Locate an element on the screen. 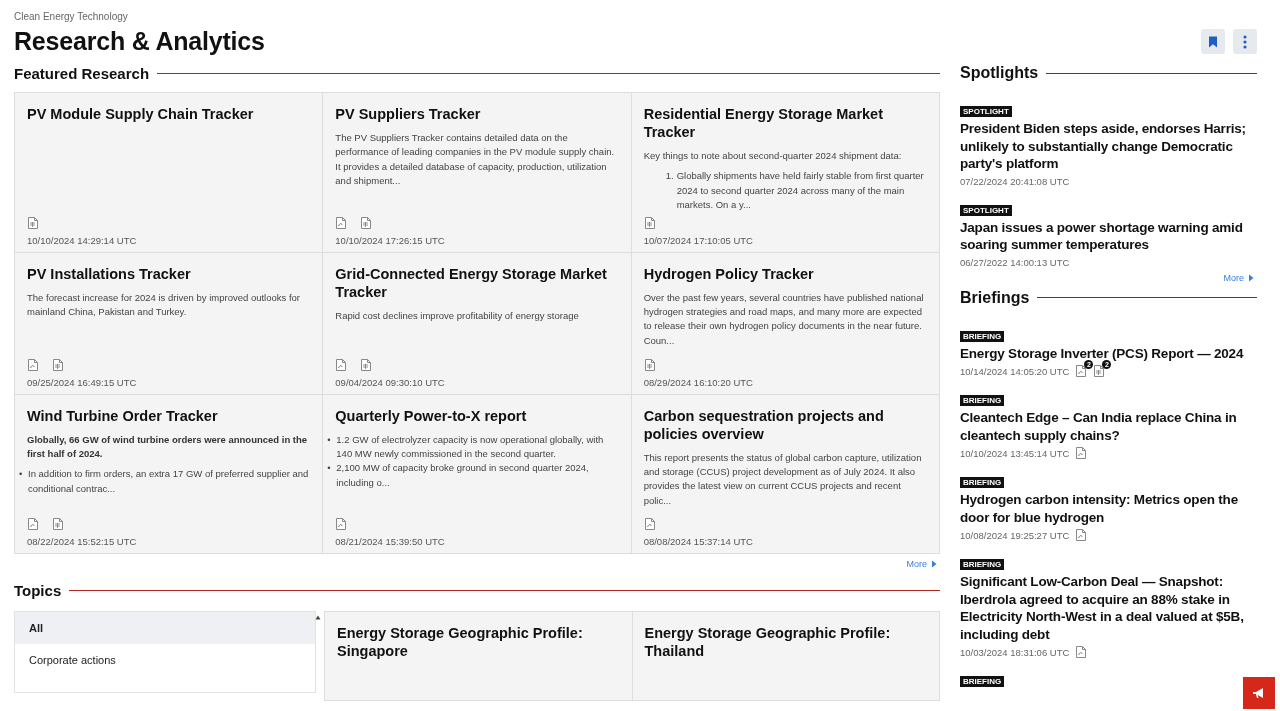  topic-card: Energy Storage Geographic Profile: Thailand is located at coordinates (785, 656).